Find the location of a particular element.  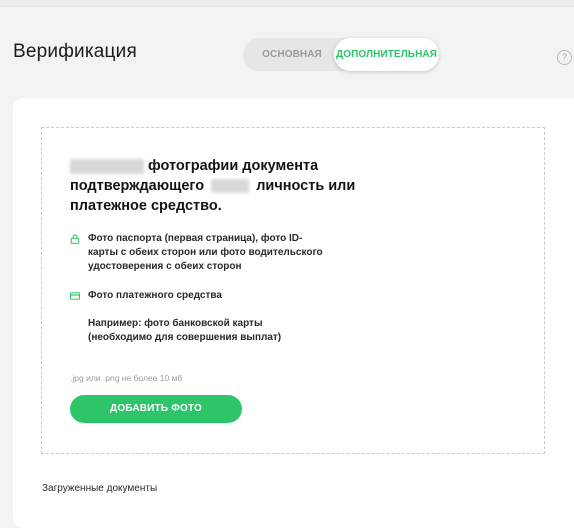

heading-line-1: фотографии документа is located at coordinates (235, 166).